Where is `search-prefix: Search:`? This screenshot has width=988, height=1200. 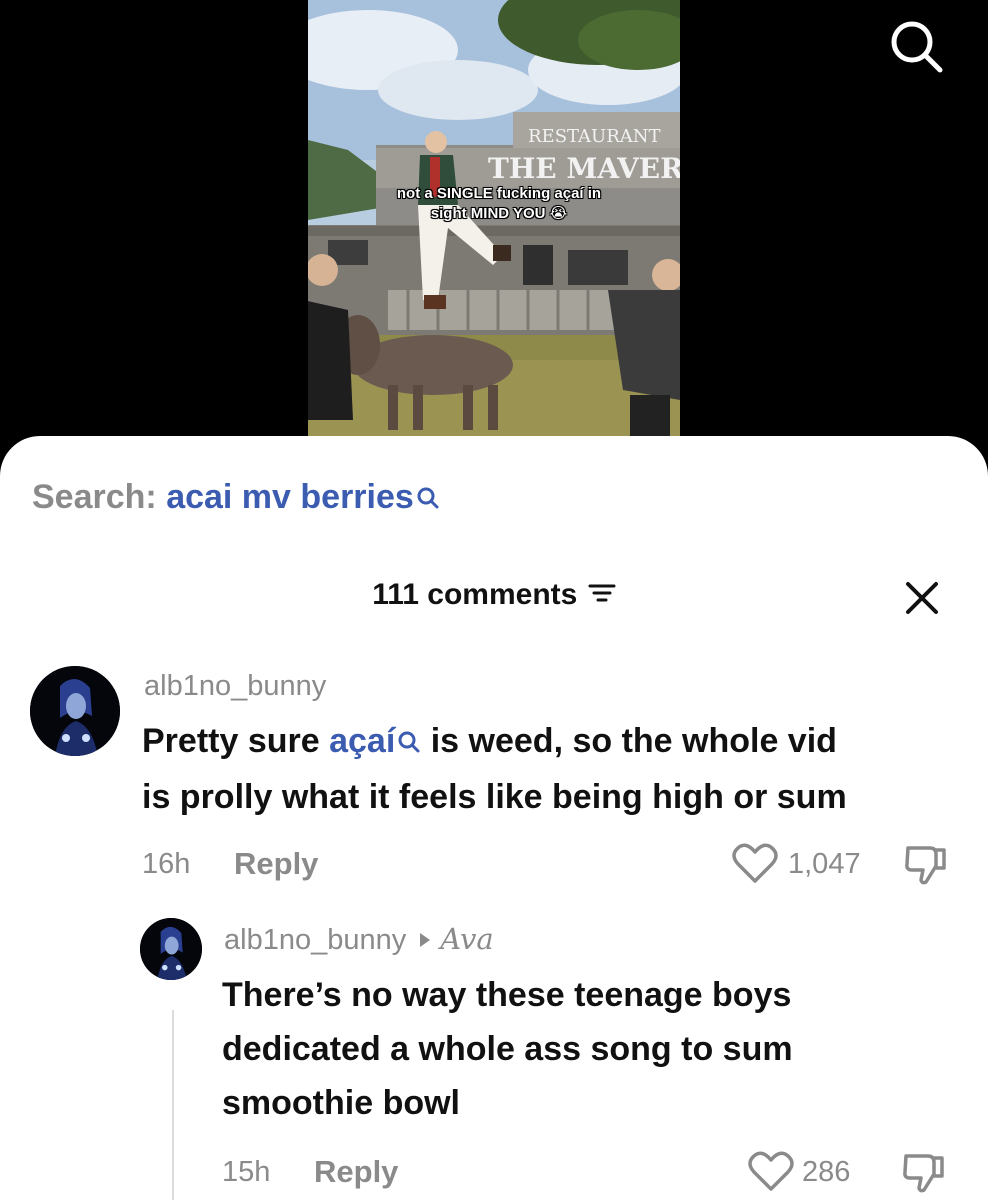
search-prefix: Search: is located at coordinates (94, 497).